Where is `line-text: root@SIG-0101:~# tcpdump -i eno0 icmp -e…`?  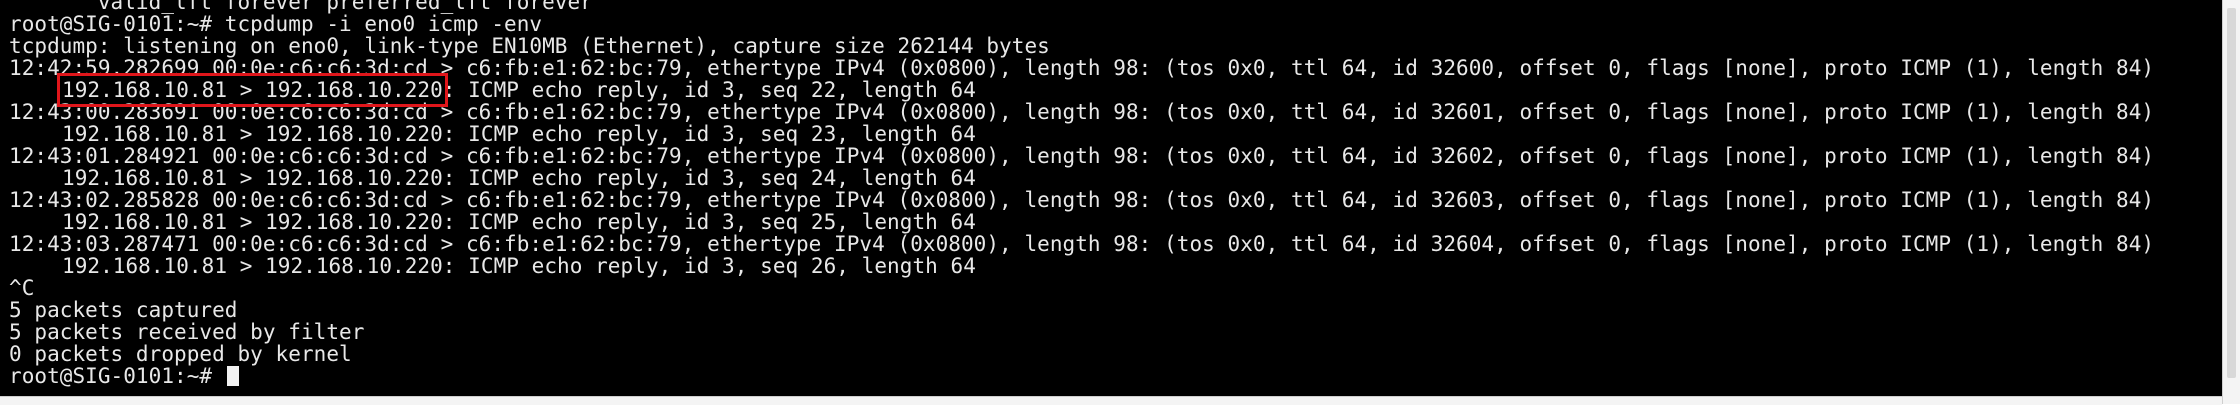
line-text: root@SIG-0101:~# tcpdump -i eno0 icmp -e… is located at coordinates (276, 24).